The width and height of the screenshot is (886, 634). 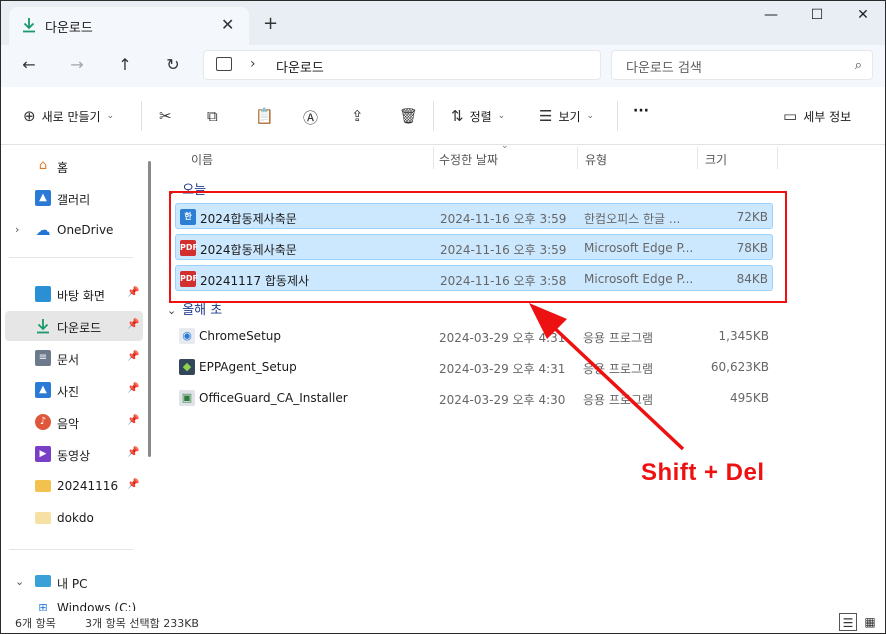 I want to click on new-tab-button: +, so click(x=270, y=23).